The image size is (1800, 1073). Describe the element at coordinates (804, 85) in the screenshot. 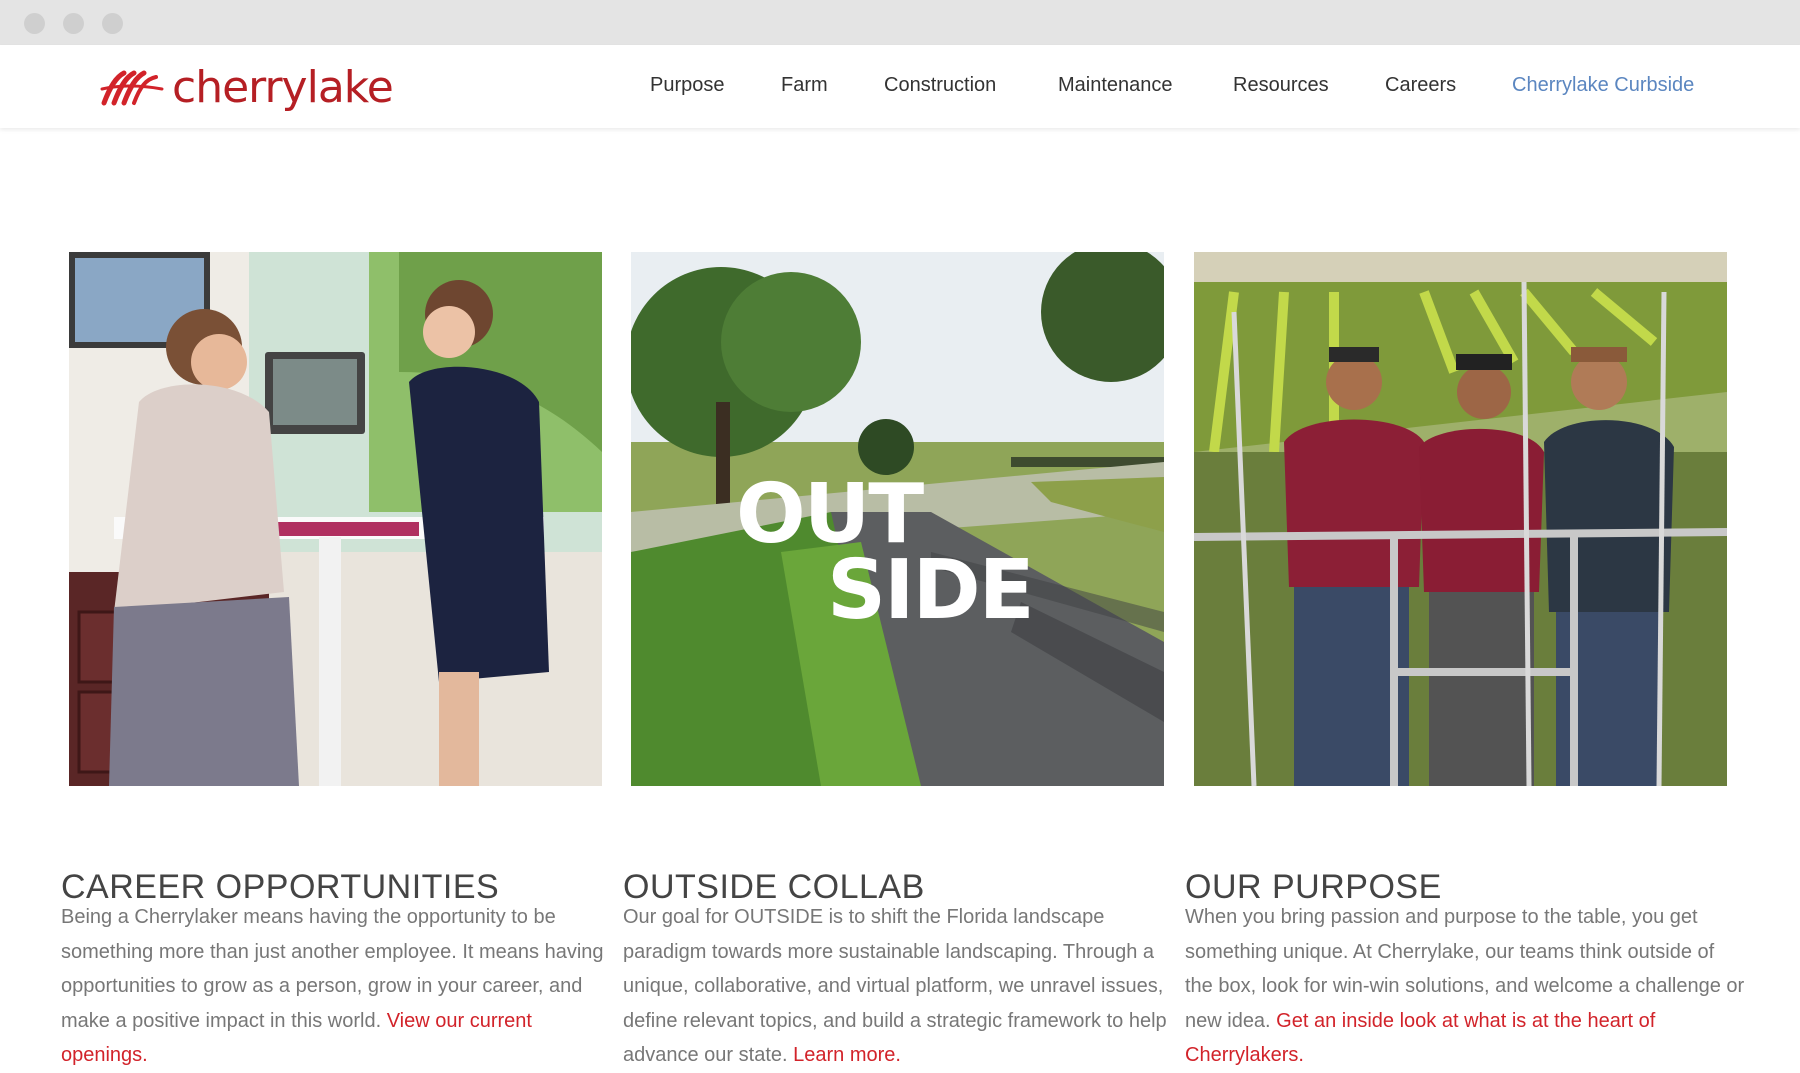

I see `nav-item-farm: Farm` at that location.